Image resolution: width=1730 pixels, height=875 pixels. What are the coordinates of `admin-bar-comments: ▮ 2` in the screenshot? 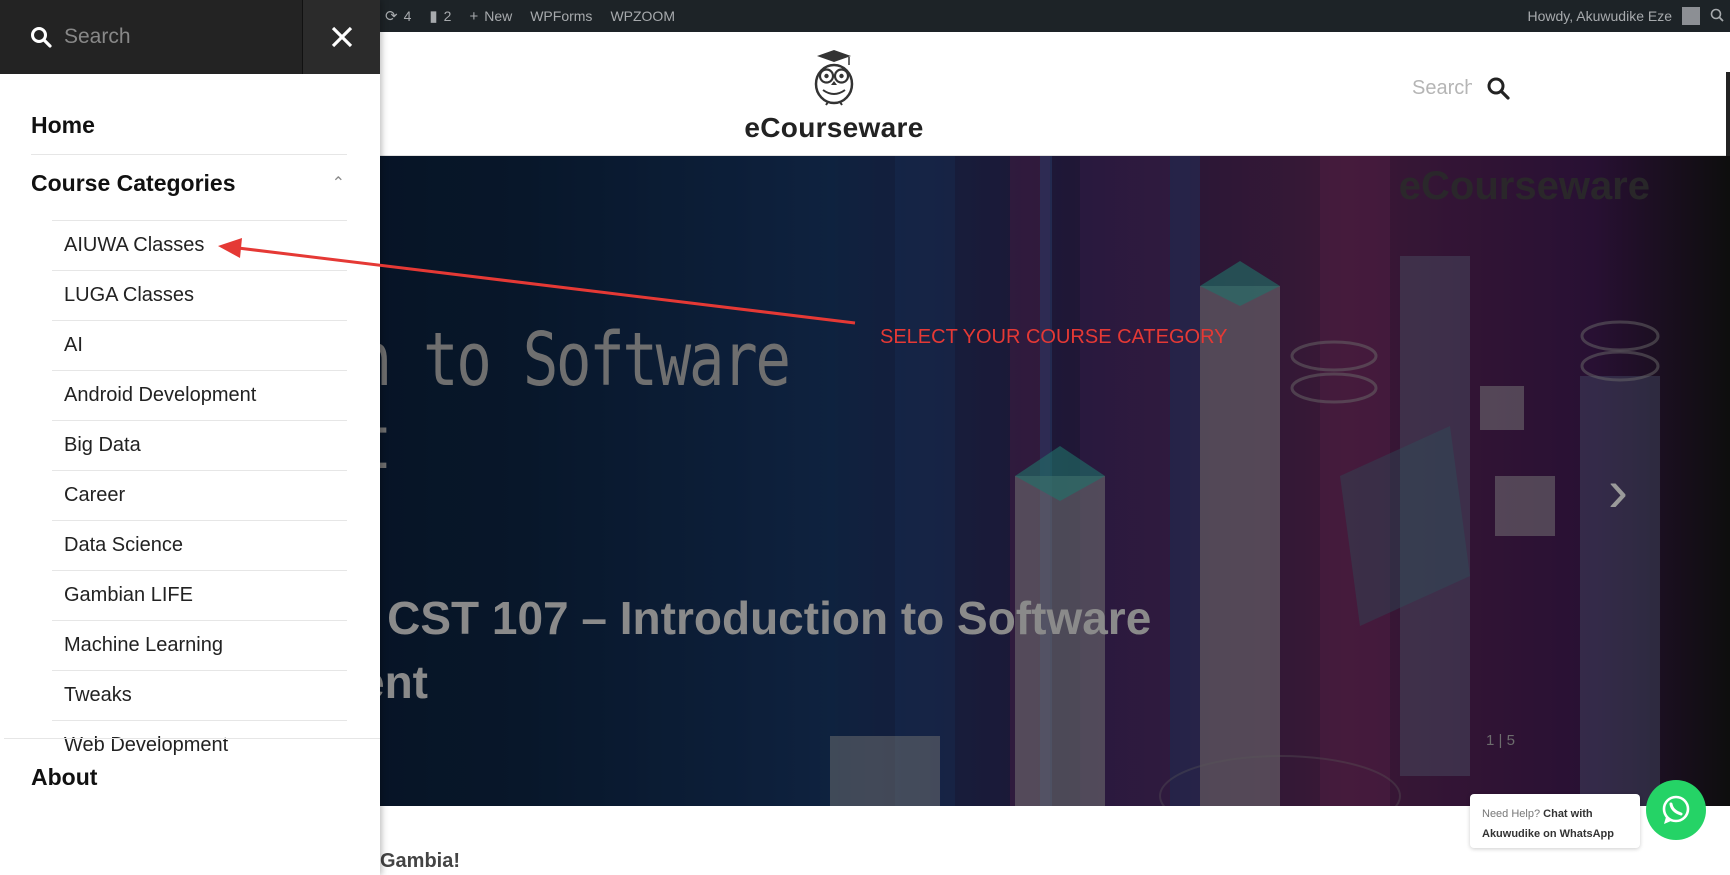 It's located at (440, 16).